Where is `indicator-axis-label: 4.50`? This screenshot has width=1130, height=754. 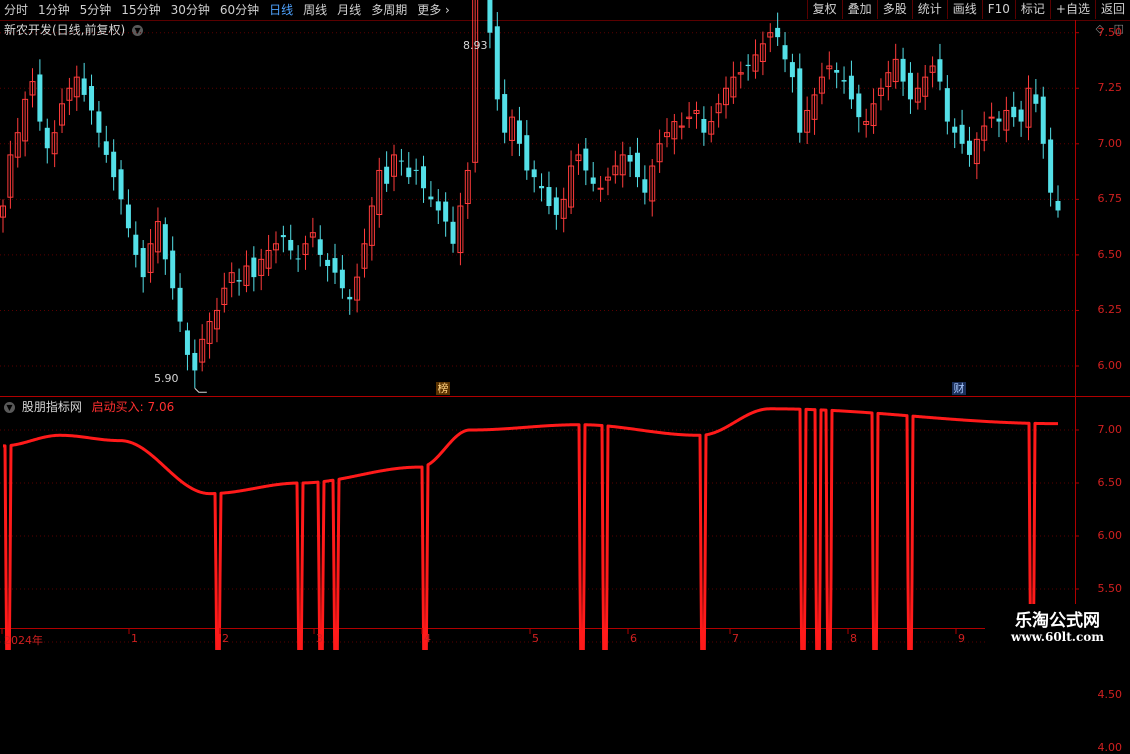 indicator-axis-label: 4.50 is located at coordinates (1110, 694).